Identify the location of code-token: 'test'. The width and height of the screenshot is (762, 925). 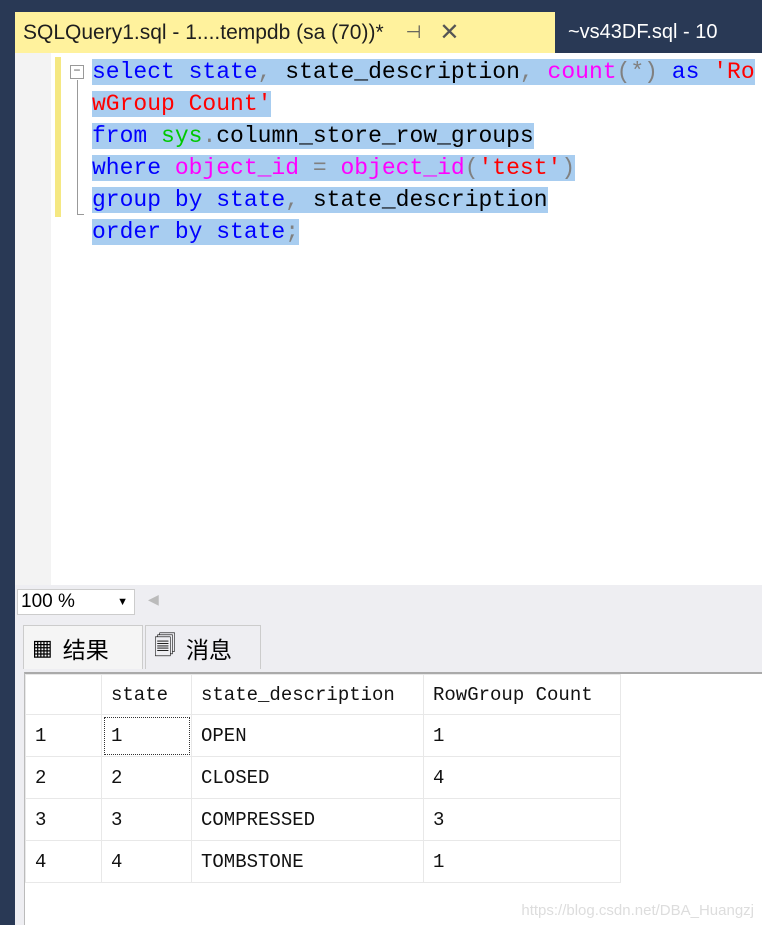
(520, 168).